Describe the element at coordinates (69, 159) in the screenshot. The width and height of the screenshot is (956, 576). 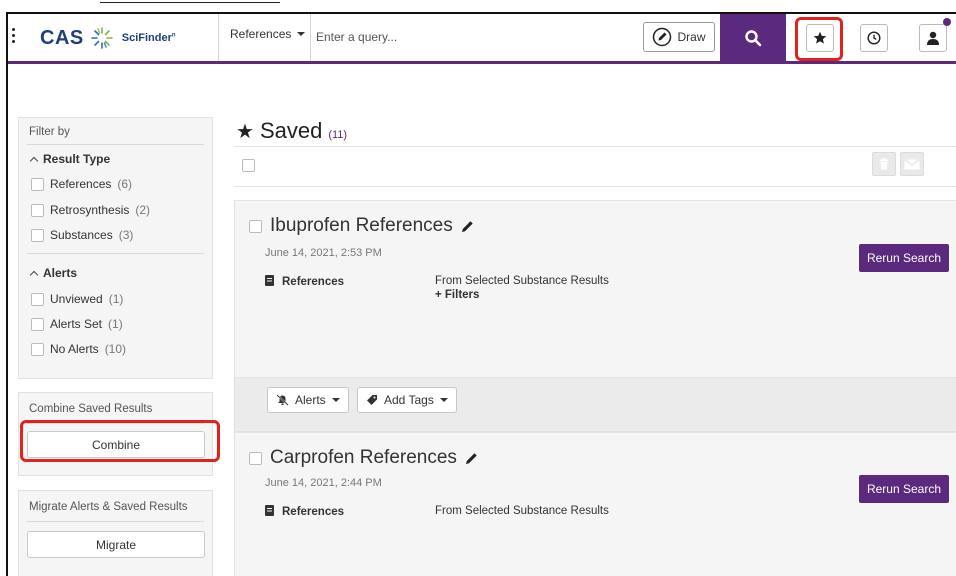
I see `result-type-header: Result Type` at that location.